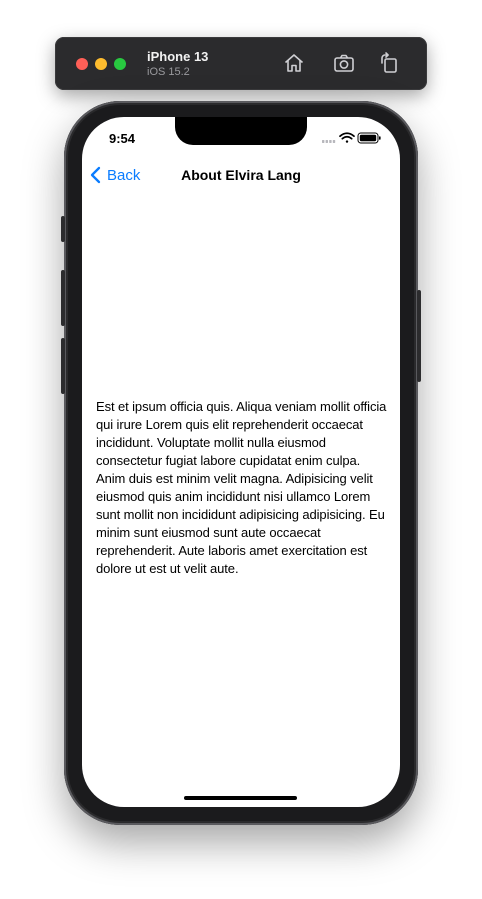 The image size is (482, 899). What do you see at coordinates (347, 137) in the screenshot?
I see `wifi-icon` at bounding box center [347, 137].